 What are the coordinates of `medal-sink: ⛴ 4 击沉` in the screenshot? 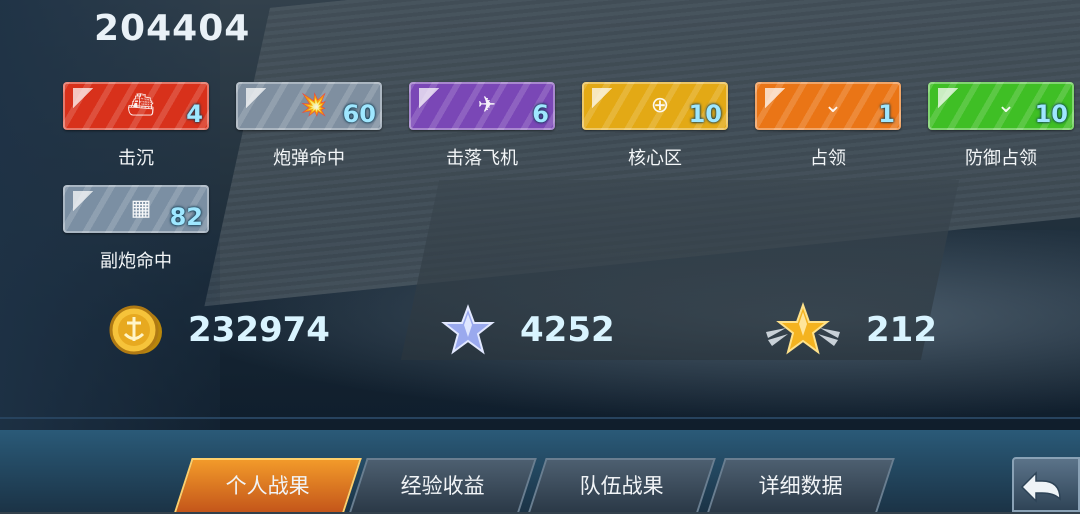 It's located at (136, 125).